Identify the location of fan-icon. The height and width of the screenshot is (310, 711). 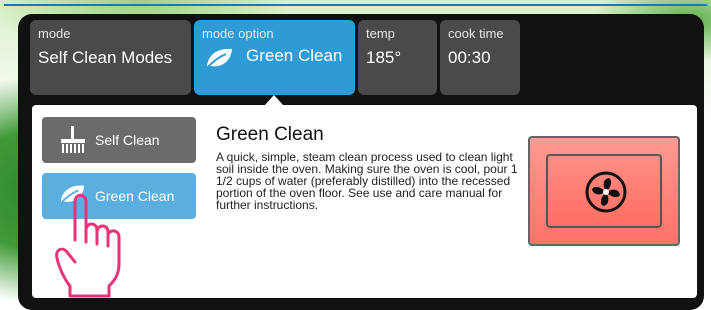
(606, 194).